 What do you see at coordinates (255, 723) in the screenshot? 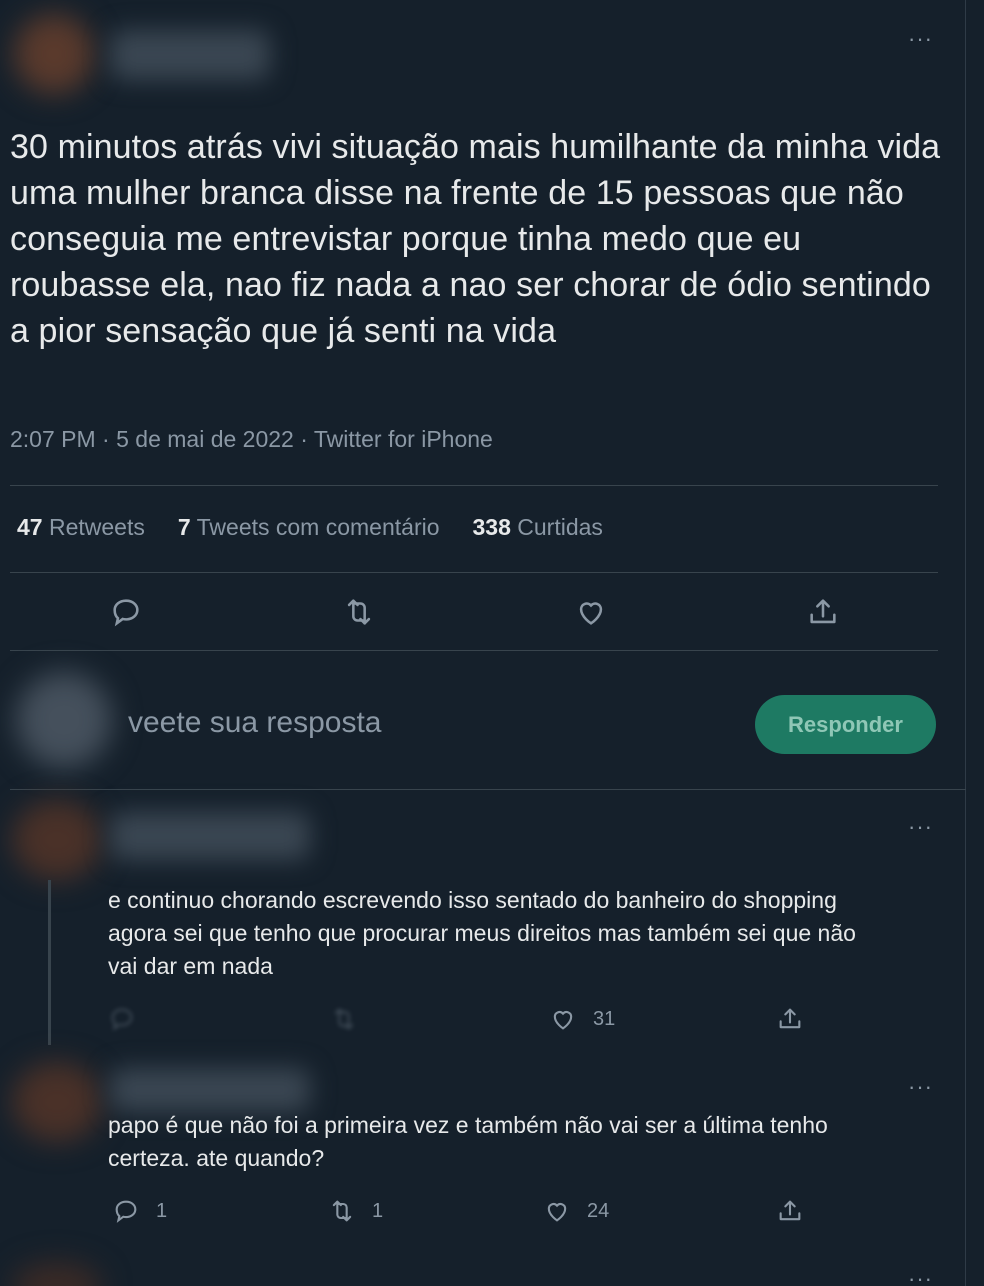
I see `reply-input: veete sua resposta` at bounding box center [255, 723].